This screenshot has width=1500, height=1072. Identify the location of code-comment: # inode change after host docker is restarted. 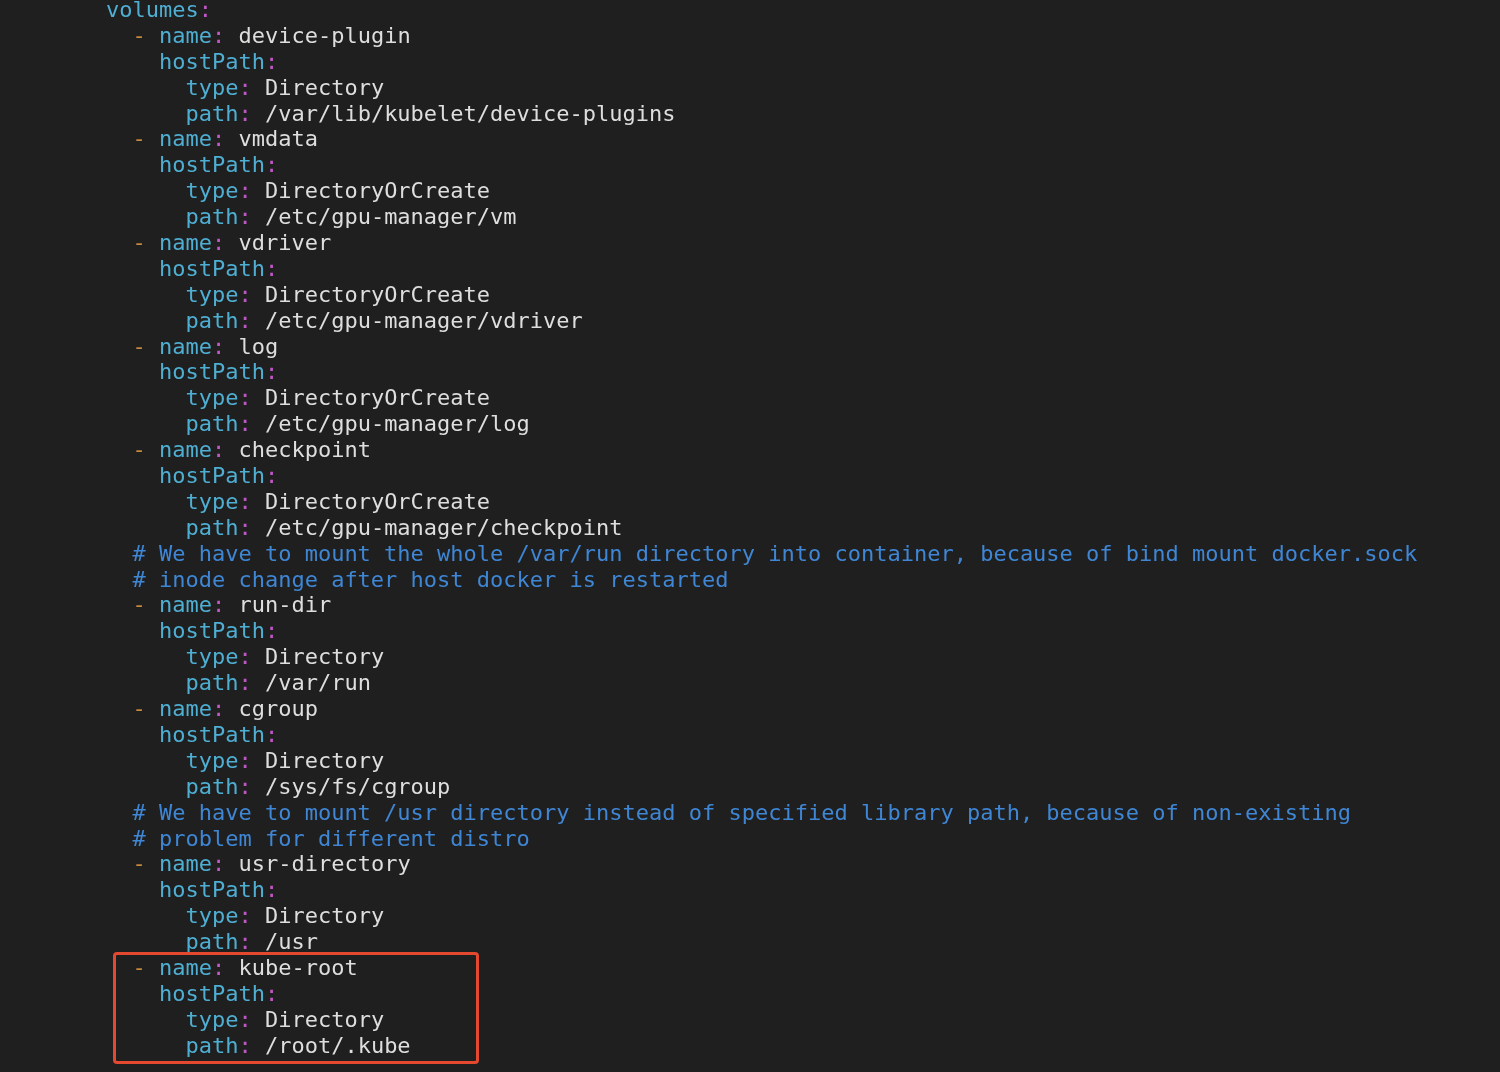
(430, 579).